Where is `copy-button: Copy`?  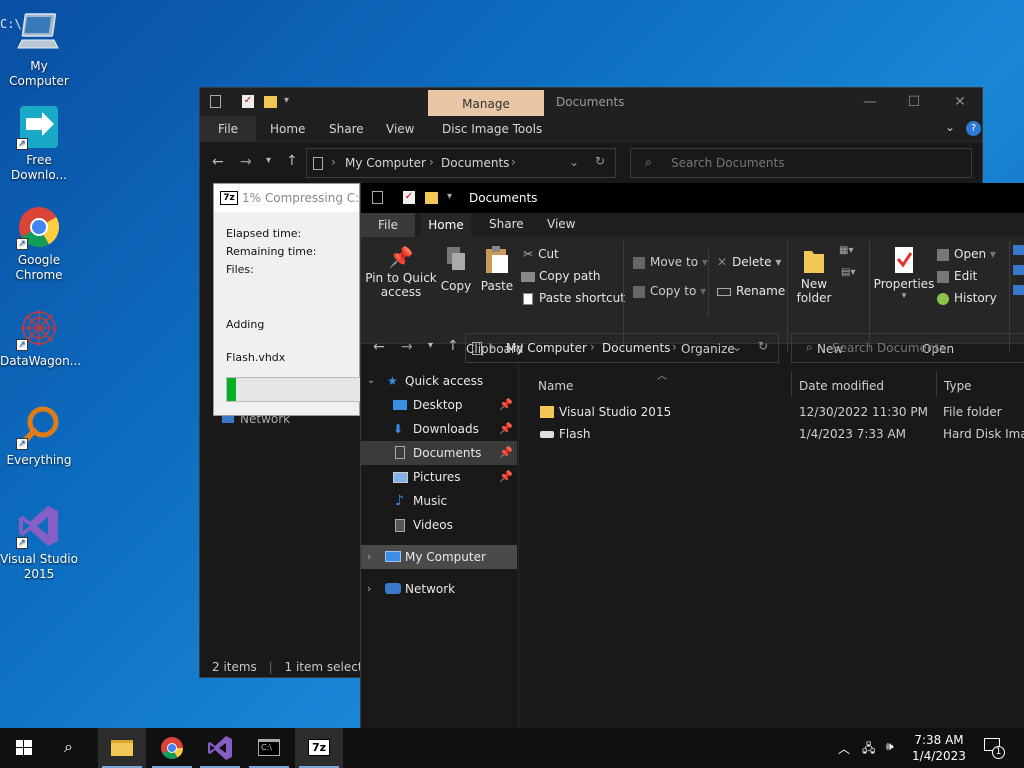
copy-button: Copy is located at coordinates (456, 269).